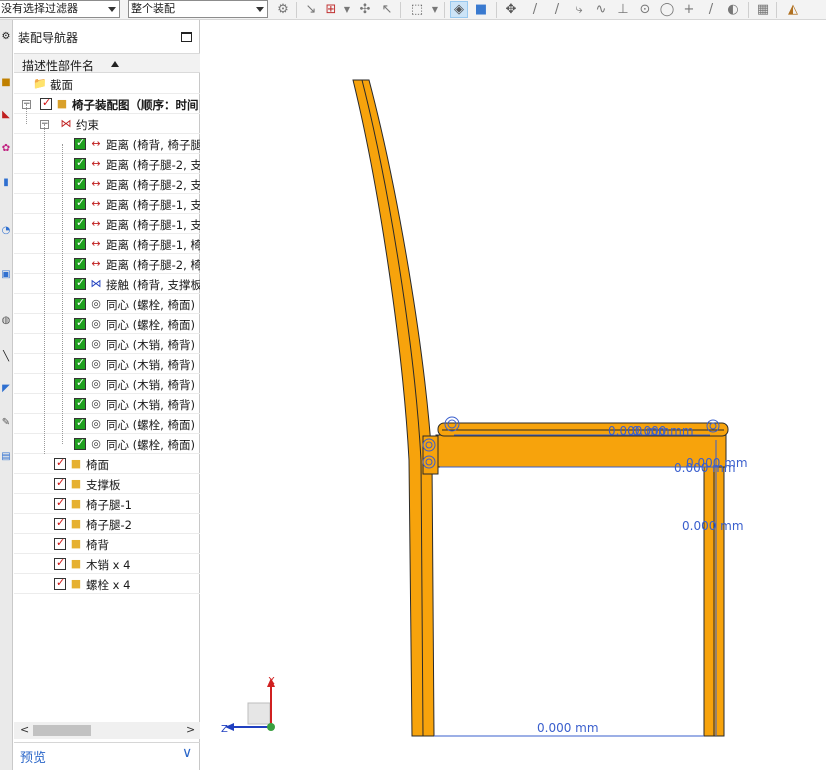  What do you see at coordinates (667, 9) in the screenshot?
I see `quadrant-icon: ◯` at bounding box center [667, 9].